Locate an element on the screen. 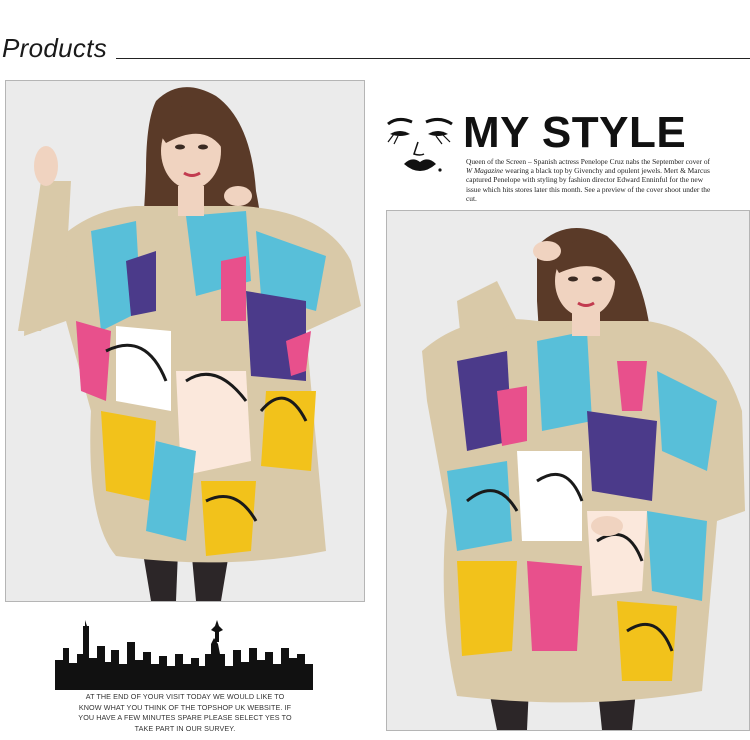  city-skyline-graphic is located at coordinates (184, 655).